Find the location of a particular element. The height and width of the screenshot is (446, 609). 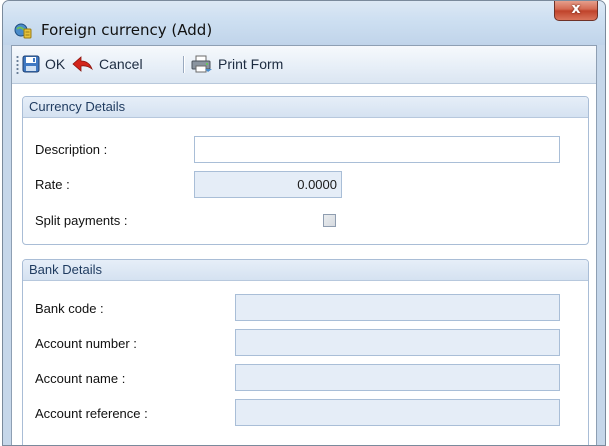

cancel-button: Cancel is located at coordinates (107, 64).